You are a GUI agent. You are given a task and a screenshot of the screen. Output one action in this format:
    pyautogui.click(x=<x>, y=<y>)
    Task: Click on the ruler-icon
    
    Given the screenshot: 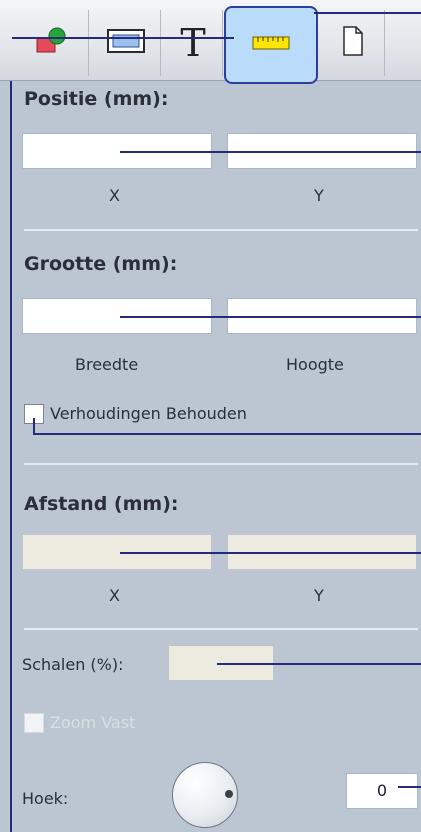 What is the action you would take?
    pyautogui.click(x=271, y=45)
    